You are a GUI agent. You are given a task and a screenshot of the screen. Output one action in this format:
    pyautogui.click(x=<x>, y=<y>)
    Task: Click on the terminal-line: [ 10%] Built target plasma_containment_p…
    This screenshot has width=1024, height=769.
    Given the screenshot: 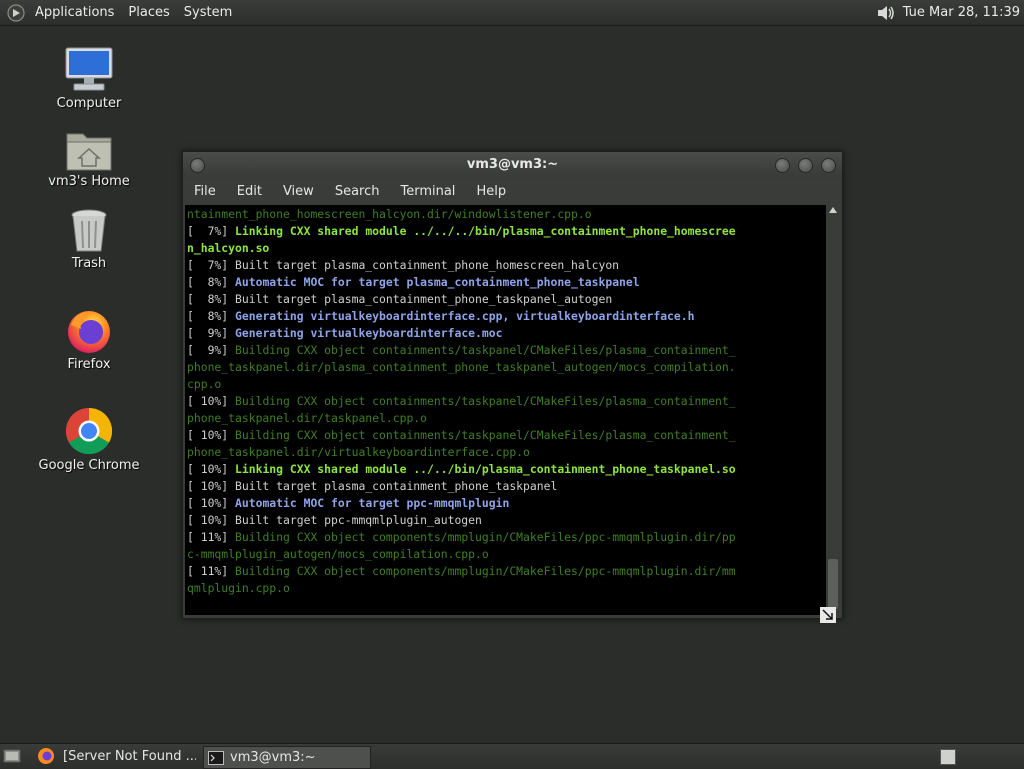 What is the action you would take?
    pyautogui.click(x=372, y=486)
    